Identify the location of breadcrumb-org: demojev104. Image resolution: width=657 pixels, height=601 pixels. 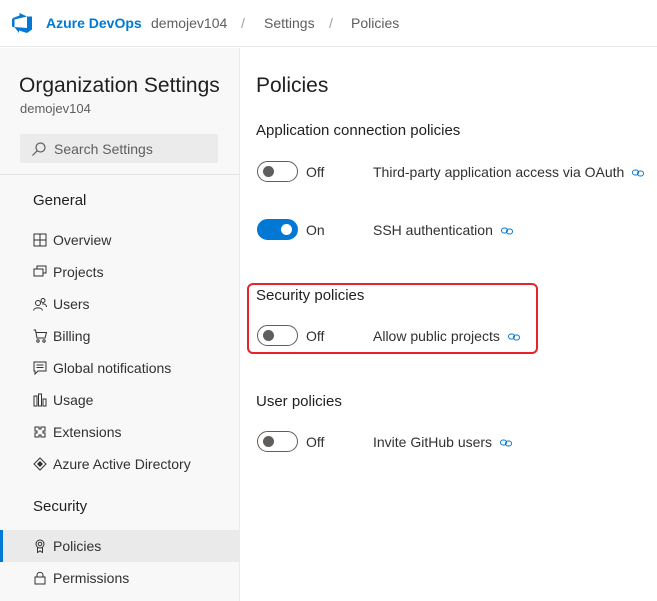
(189, 23).